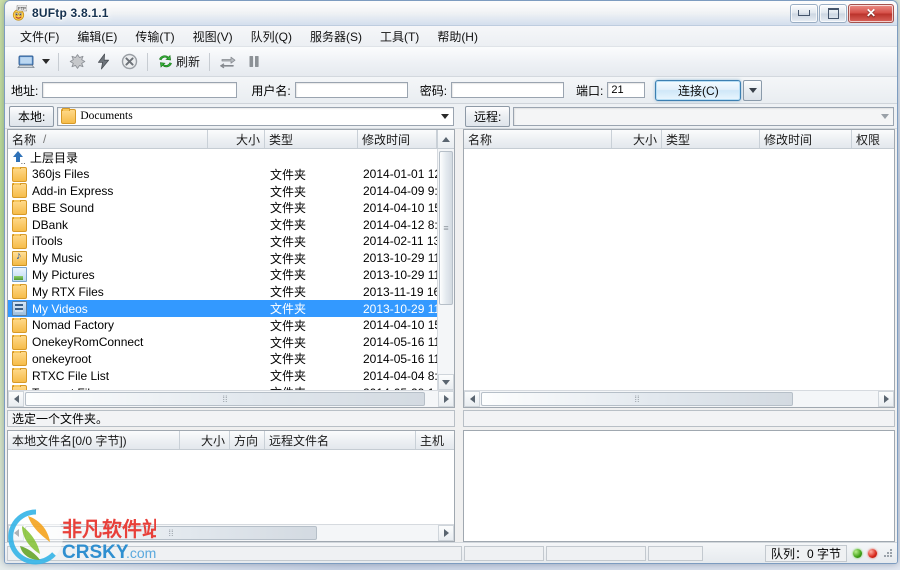 This screenshot has height=570, width=900. I want to click on local-col-size: 大小, so click(236, 139).